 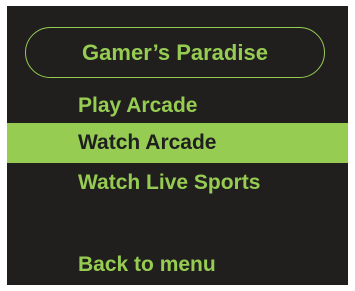 I want to click on menu-item-watch-arcade: Watch Arcade, so click(x=177, y=143).